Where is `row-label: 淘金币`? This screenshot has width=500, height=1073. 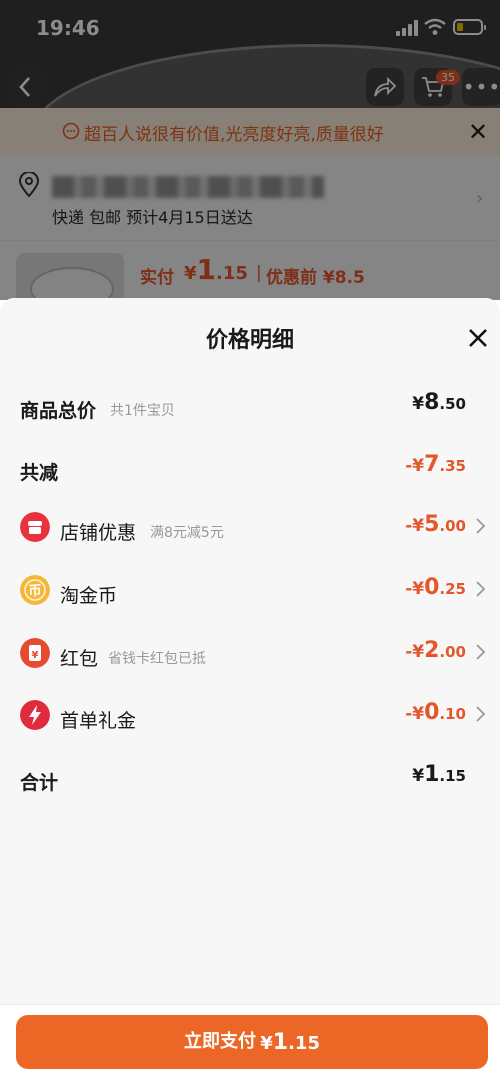 row-label: 淘金币 is located at coordinates (89, 596).